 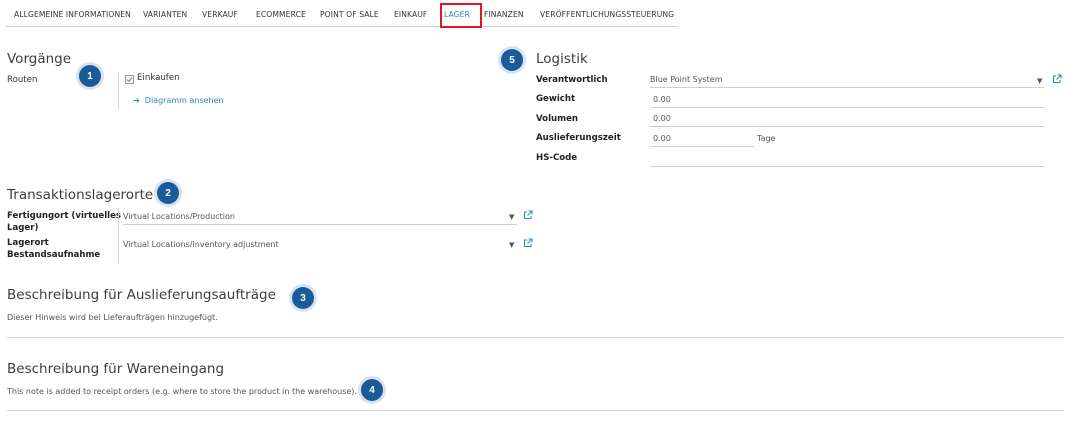 I want to click on inventory-location-select: Virtual Locations/Inventory adjustment, so click(x=320, y=245).